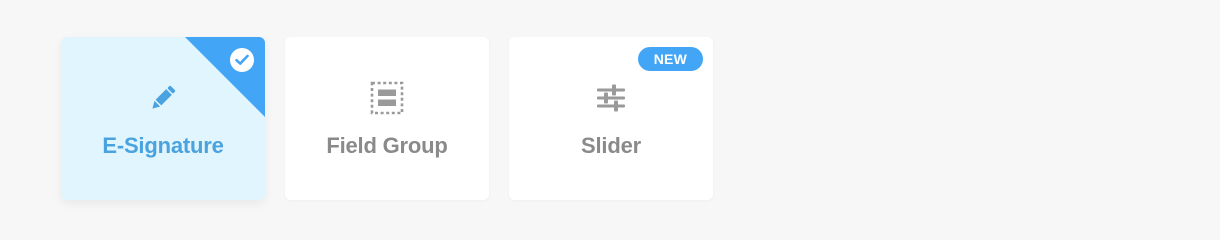  I want to click on card-field-group: Field Group, so click(387, 118).